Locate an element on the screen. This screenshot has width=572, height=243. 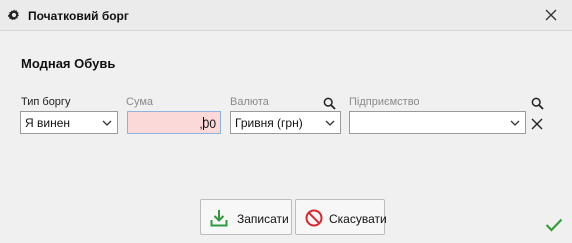
amount-value: ,00 is located at coordinates (207, 124).